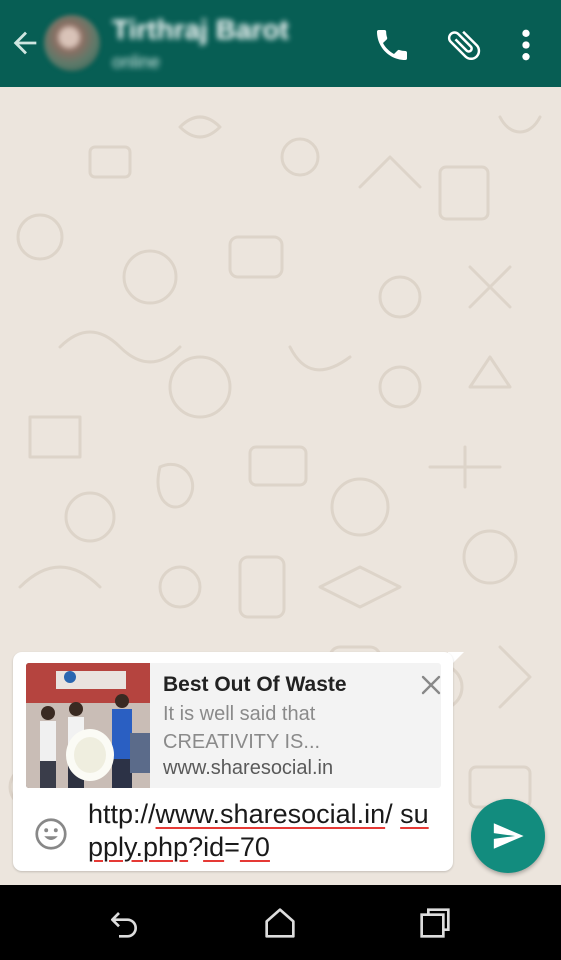 Image resolution: width=561 pixels, height=960 pixels. Describe the element at coordinates (232, 847) in the screenshot. I see `message-text-segment: =` at that location.